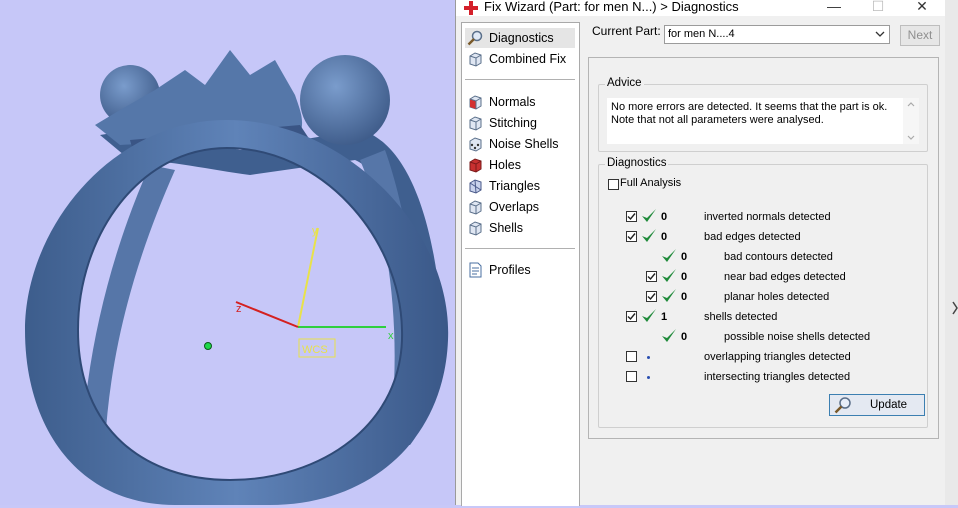  Describe the element at coordinates (239, 309) in the screenshot. I see `z-axis-label: z` at that location.